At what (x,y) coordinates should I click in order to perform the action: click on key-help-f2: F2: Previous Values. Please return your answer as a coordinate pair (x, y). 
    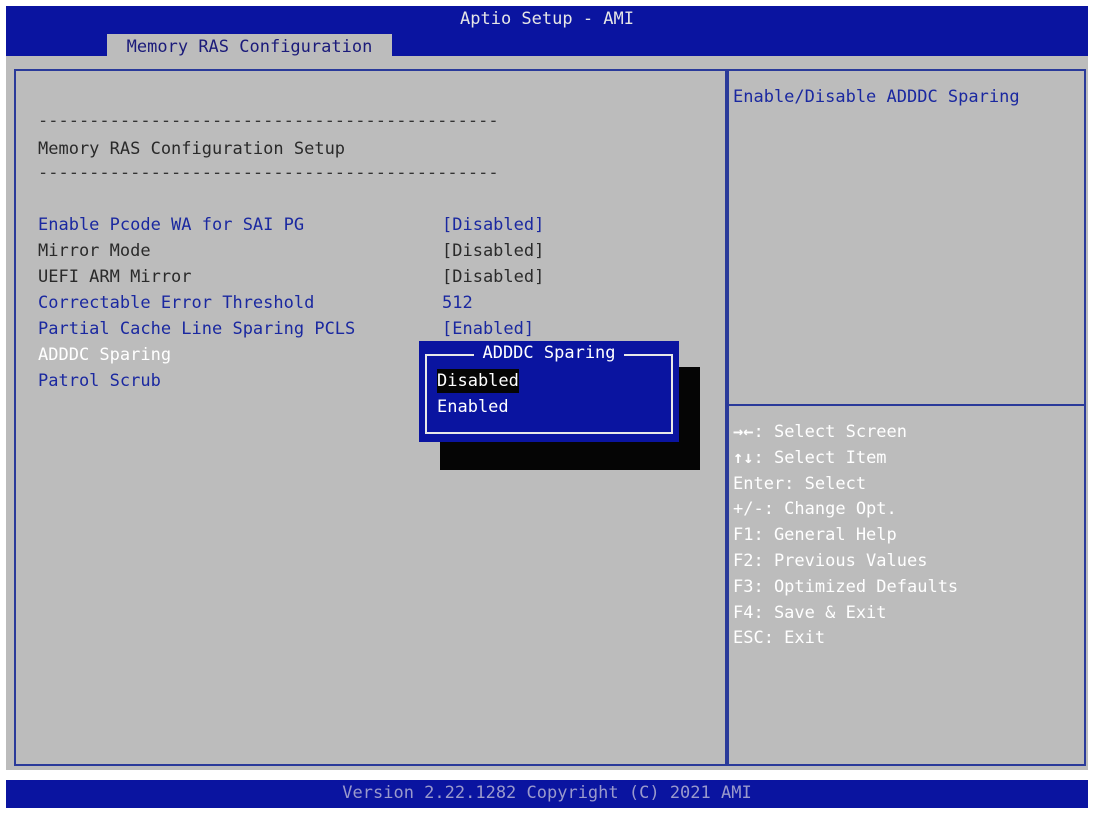
    Looking at the image, I should click on (830, 560).